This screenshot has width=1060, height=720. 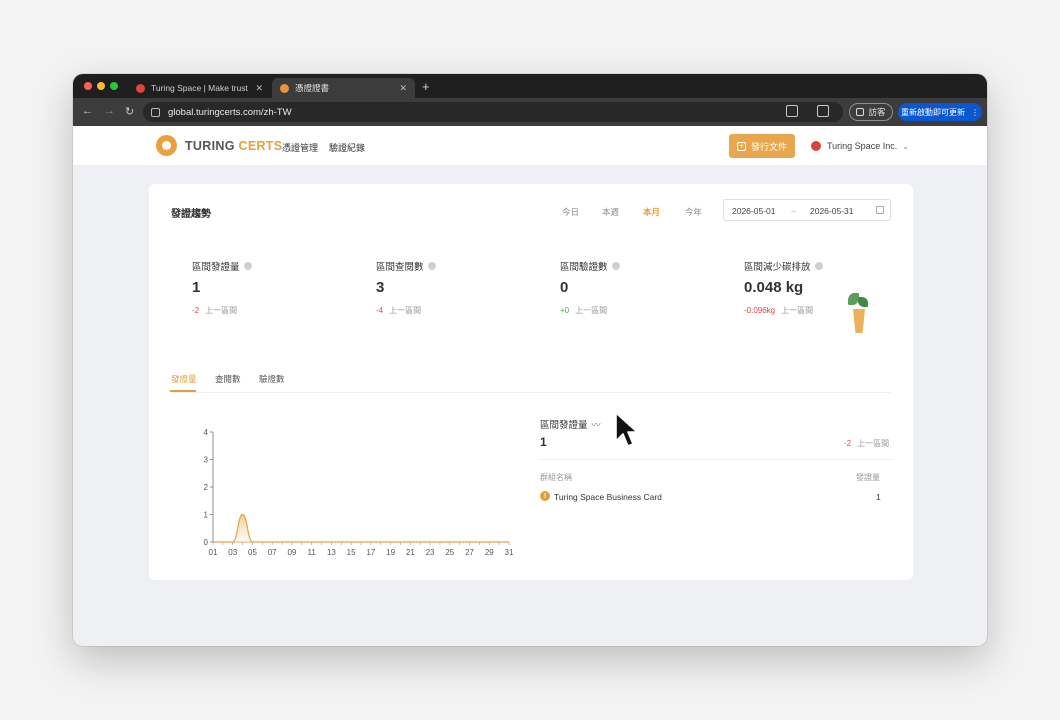 I want to click on address-bar: global.turingcerts.com/zh-TW, so click(x=493, y=112).